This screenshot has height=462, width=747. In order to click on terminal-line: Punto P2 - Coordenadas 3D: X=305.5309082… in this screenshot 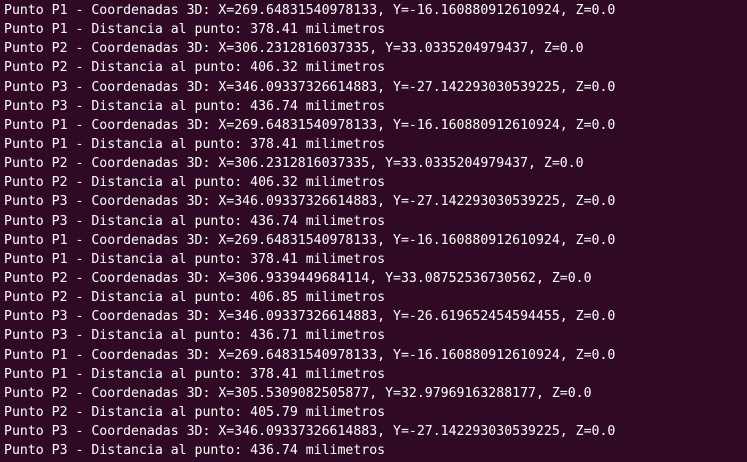, I will do `click(298, 393)`.